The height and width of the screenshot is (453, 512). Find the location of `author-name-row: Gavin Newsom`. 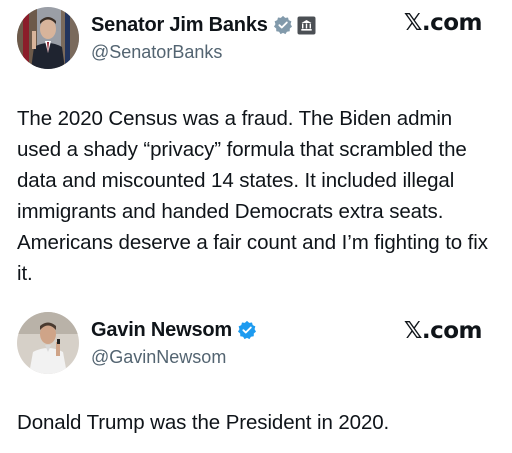

author-name-row: Gavin Newsom is located at coordinates (174, 330).